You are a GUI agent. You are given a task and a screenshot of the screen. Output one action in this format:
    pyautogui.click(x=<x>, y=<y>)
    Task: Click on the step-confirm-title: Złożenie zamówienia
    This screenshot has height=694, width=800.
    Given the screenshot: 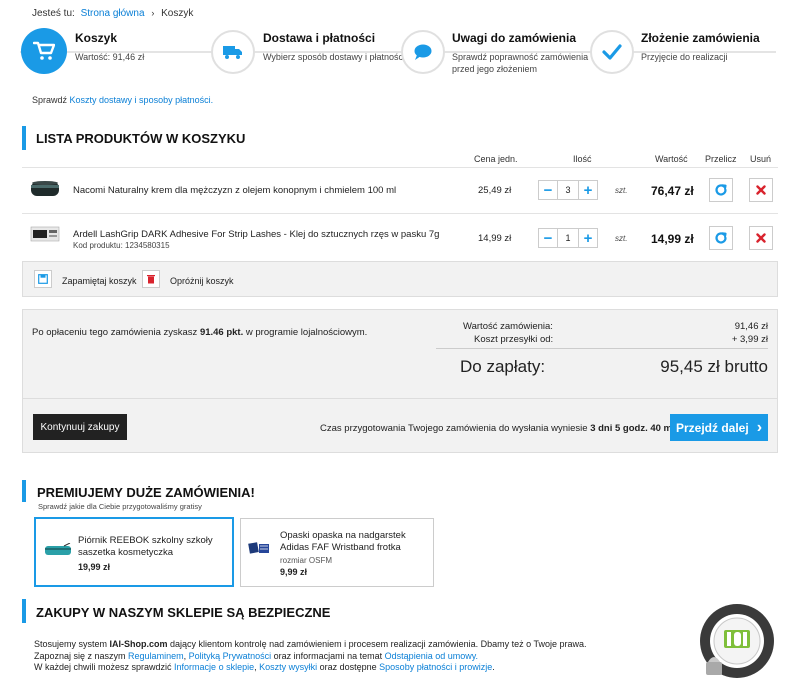 What is the action you would take?
    pyautogui.click(x=700, y=38)
    